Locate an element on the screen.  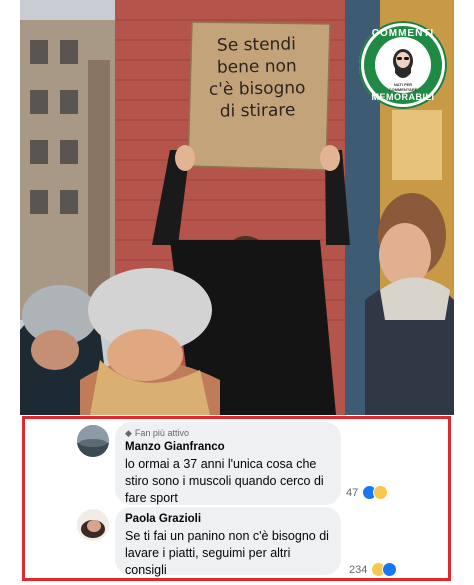
reaction-count: 47 is located at coordinates (352, 492).